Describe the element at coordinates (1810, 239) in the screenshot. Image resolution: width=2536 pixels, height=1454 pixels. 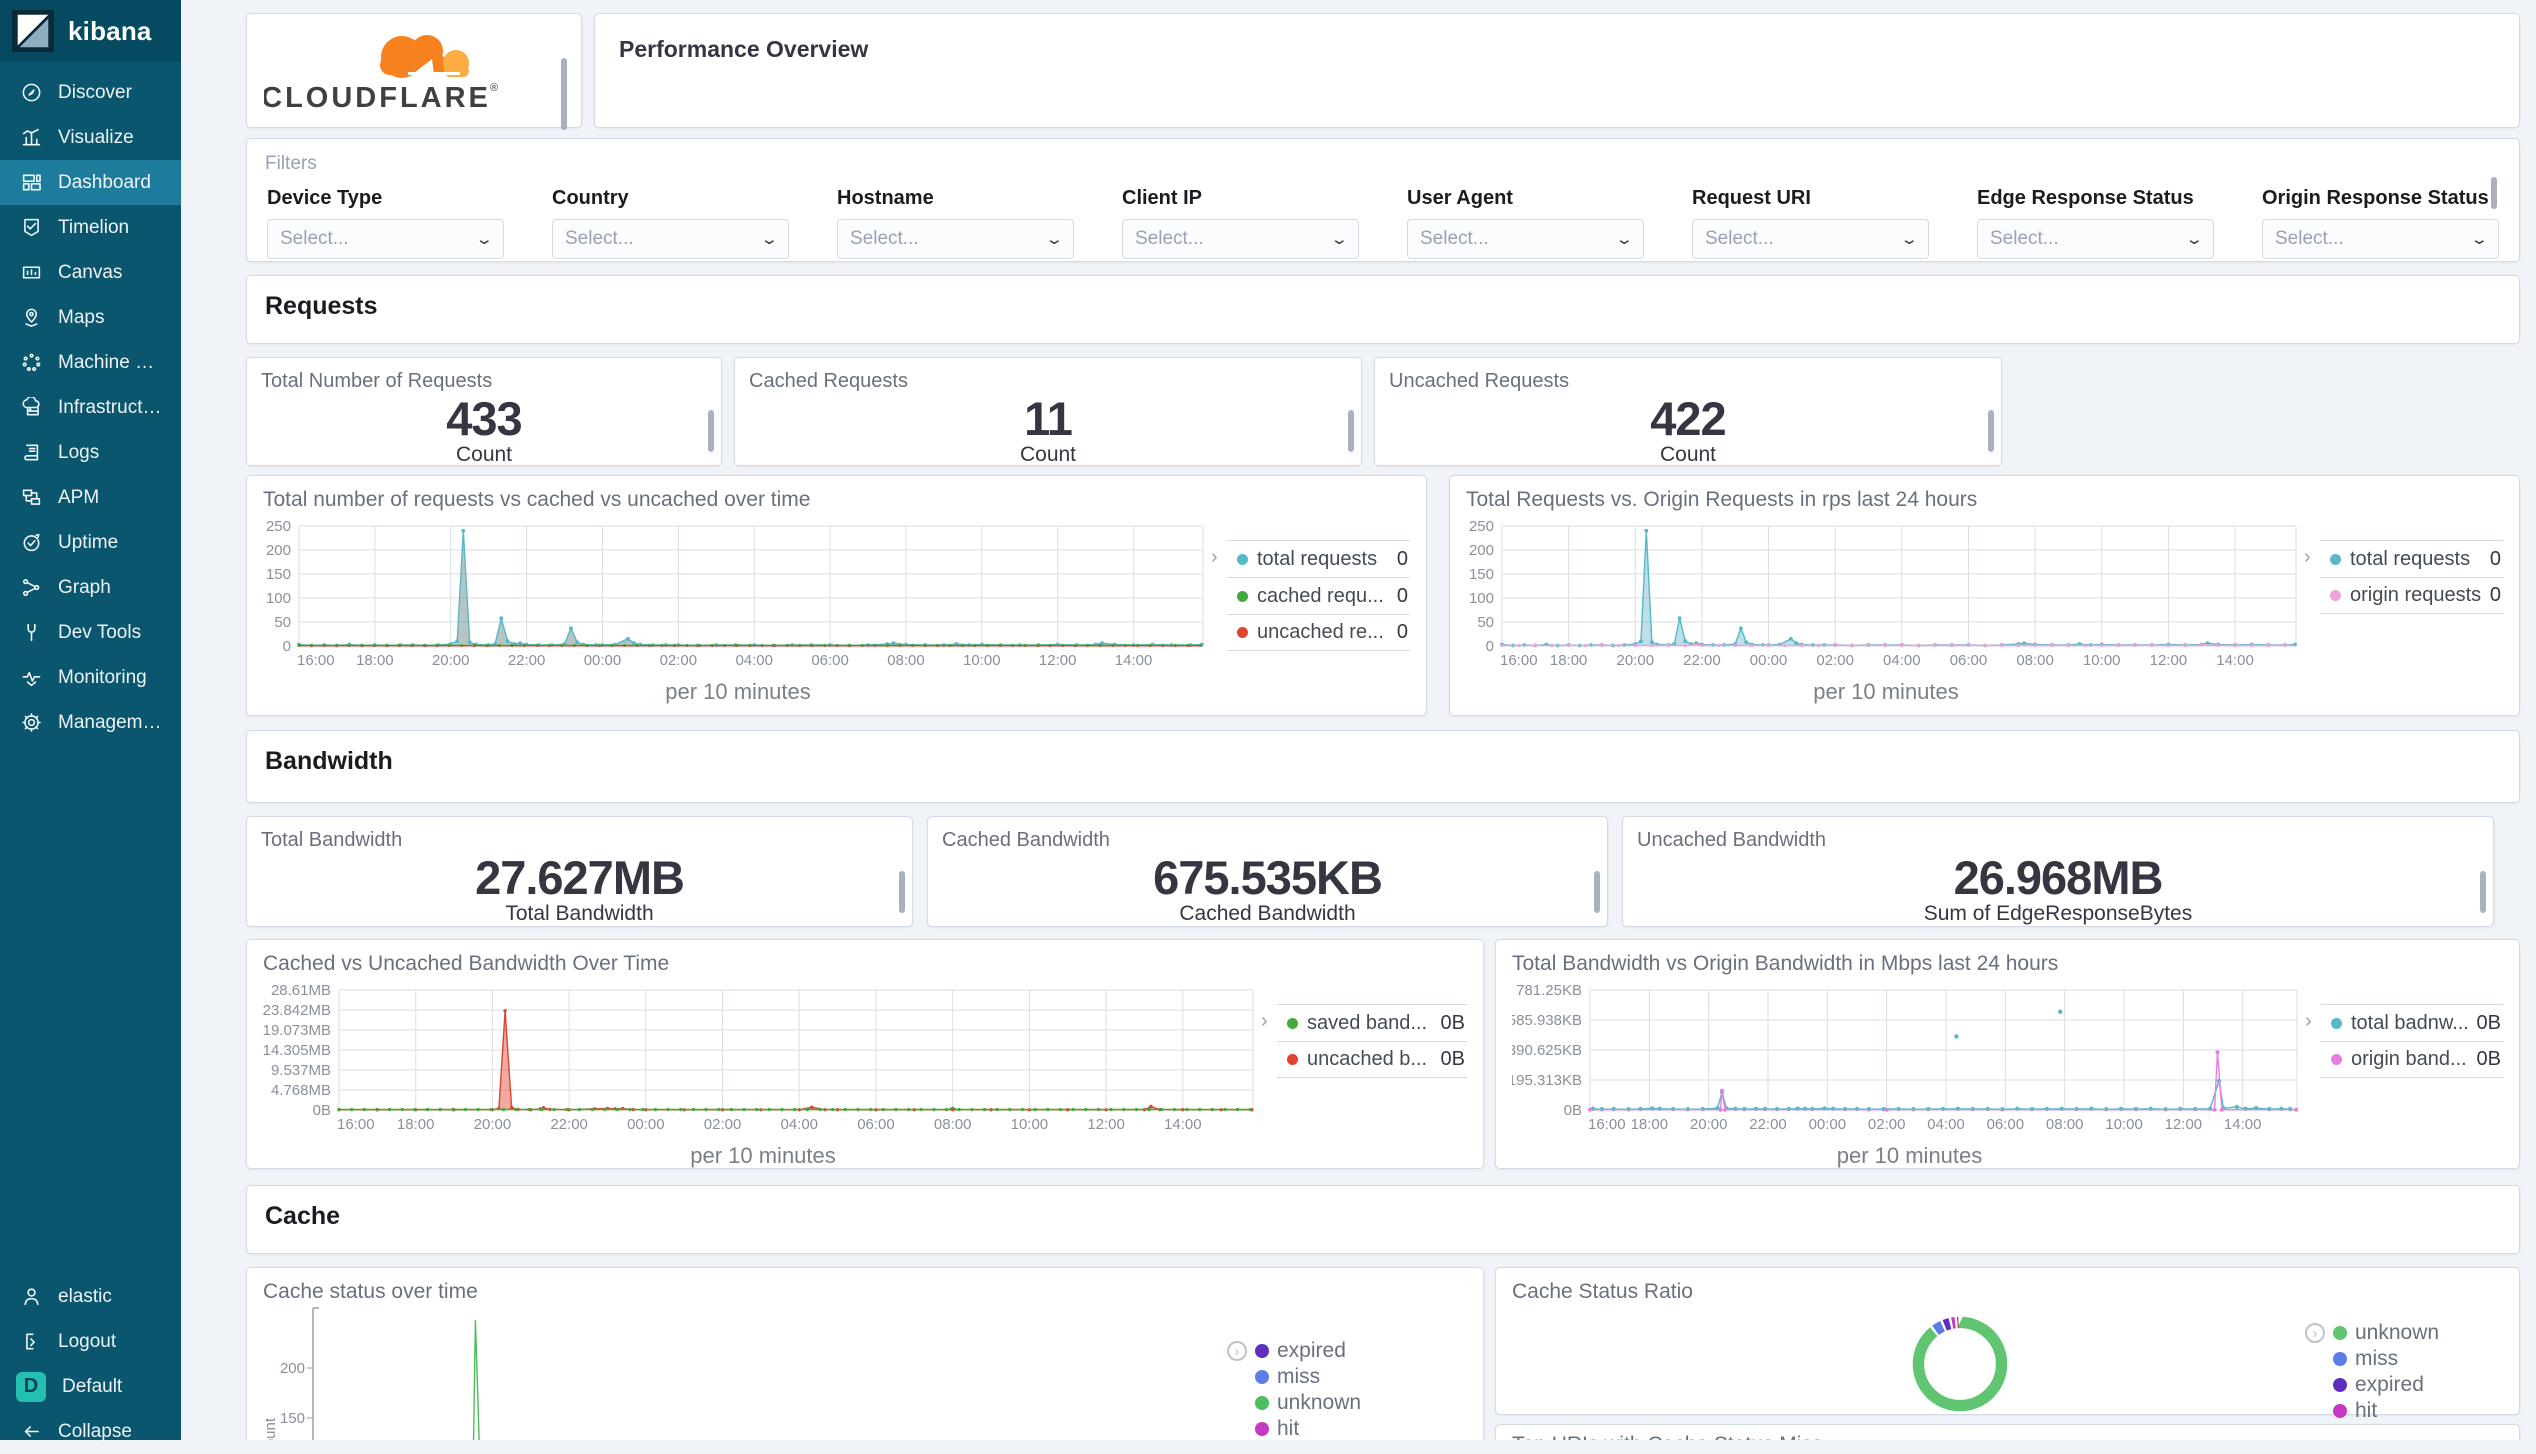
I see `request-uri-select: Select...⌄` at that location.